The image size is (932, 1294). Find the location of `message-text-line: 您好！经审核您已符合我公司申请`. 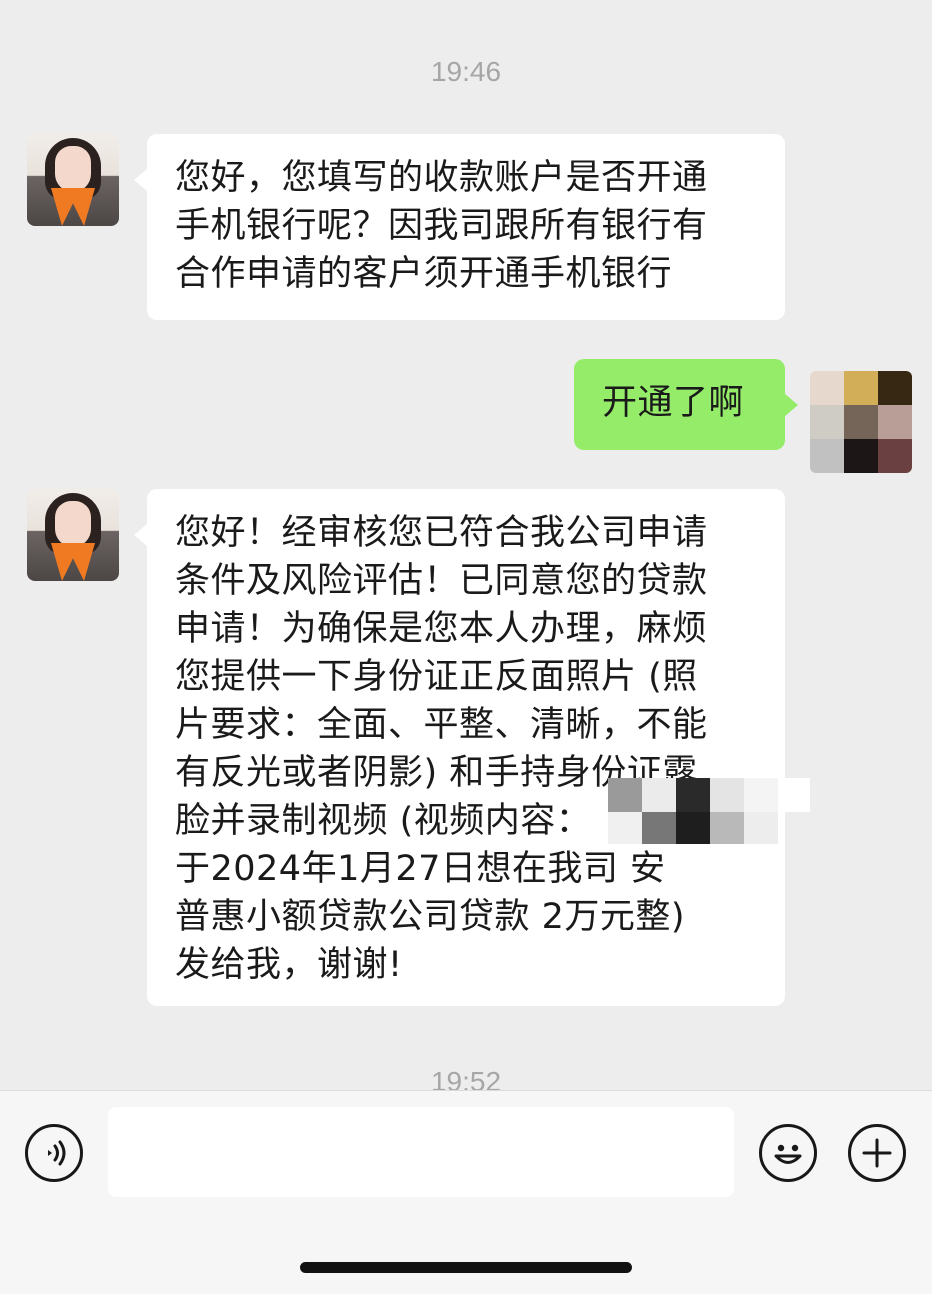

message-text-line: 您好！经审核您已符合我公司申请 is located at coordinates (441, 533).